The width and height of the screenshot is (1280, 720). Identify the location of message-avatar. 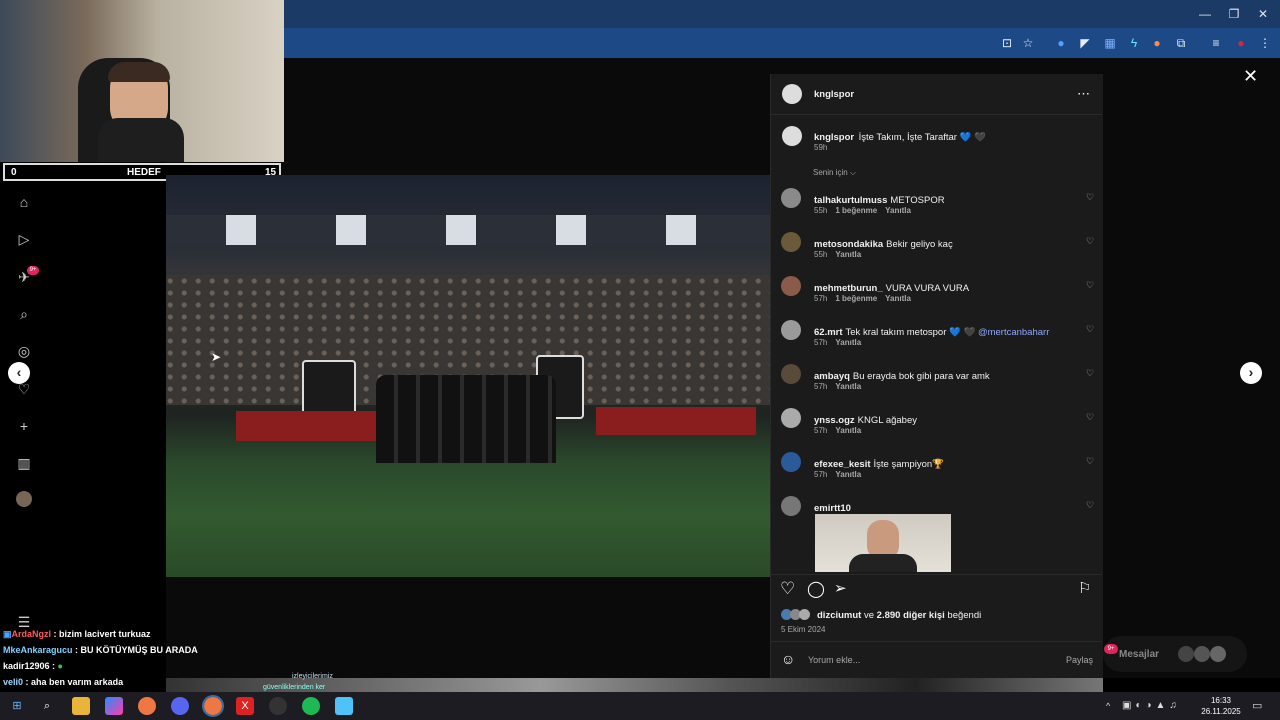
(1202, 654).